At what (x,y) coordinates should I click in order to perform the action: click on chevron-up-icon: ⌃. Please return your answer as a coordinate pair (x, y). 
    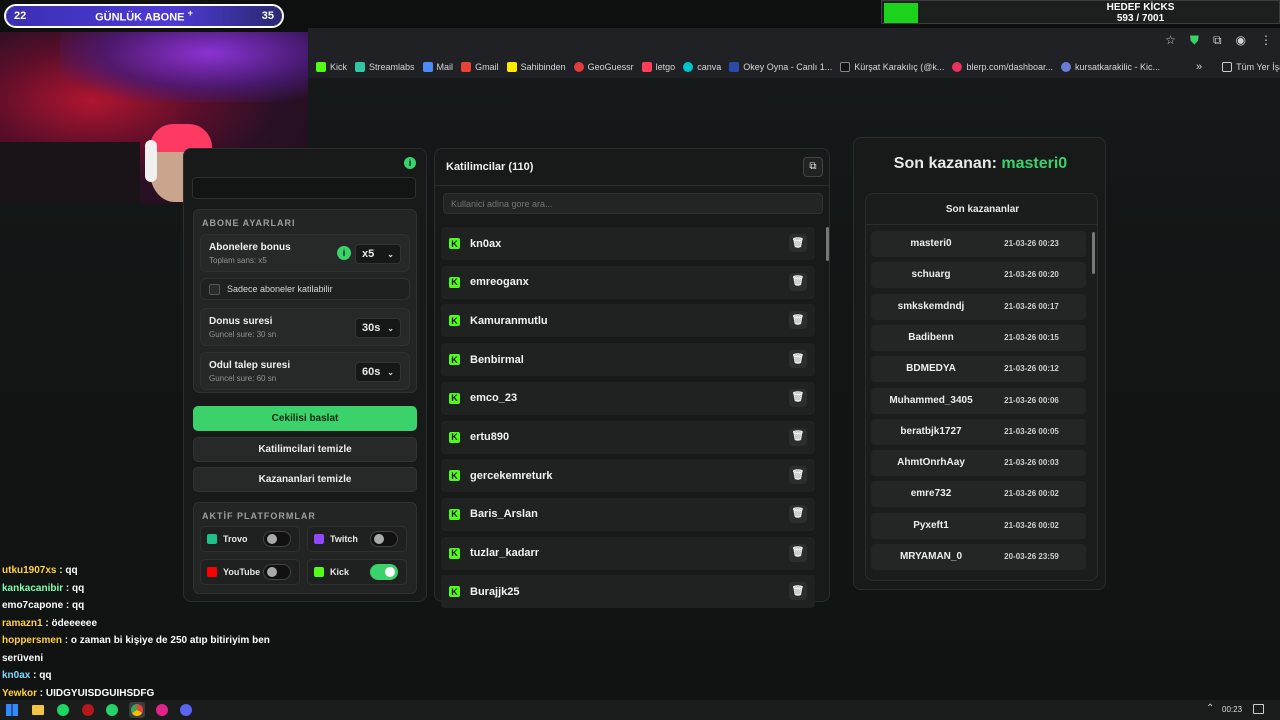
    Looking at the image, I should click on (1210, 708).